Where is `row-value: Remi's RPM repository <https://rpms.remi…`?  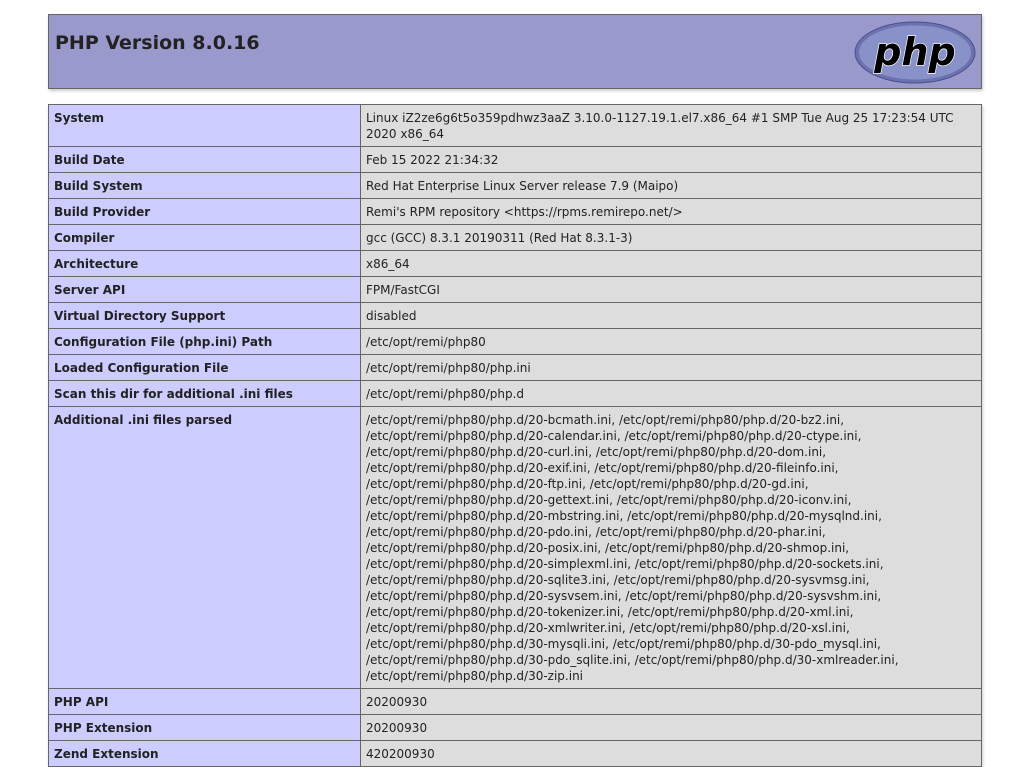 row-value: Remi's RPM repository <https://rpms.remi… is located at coordinates (671, 211).